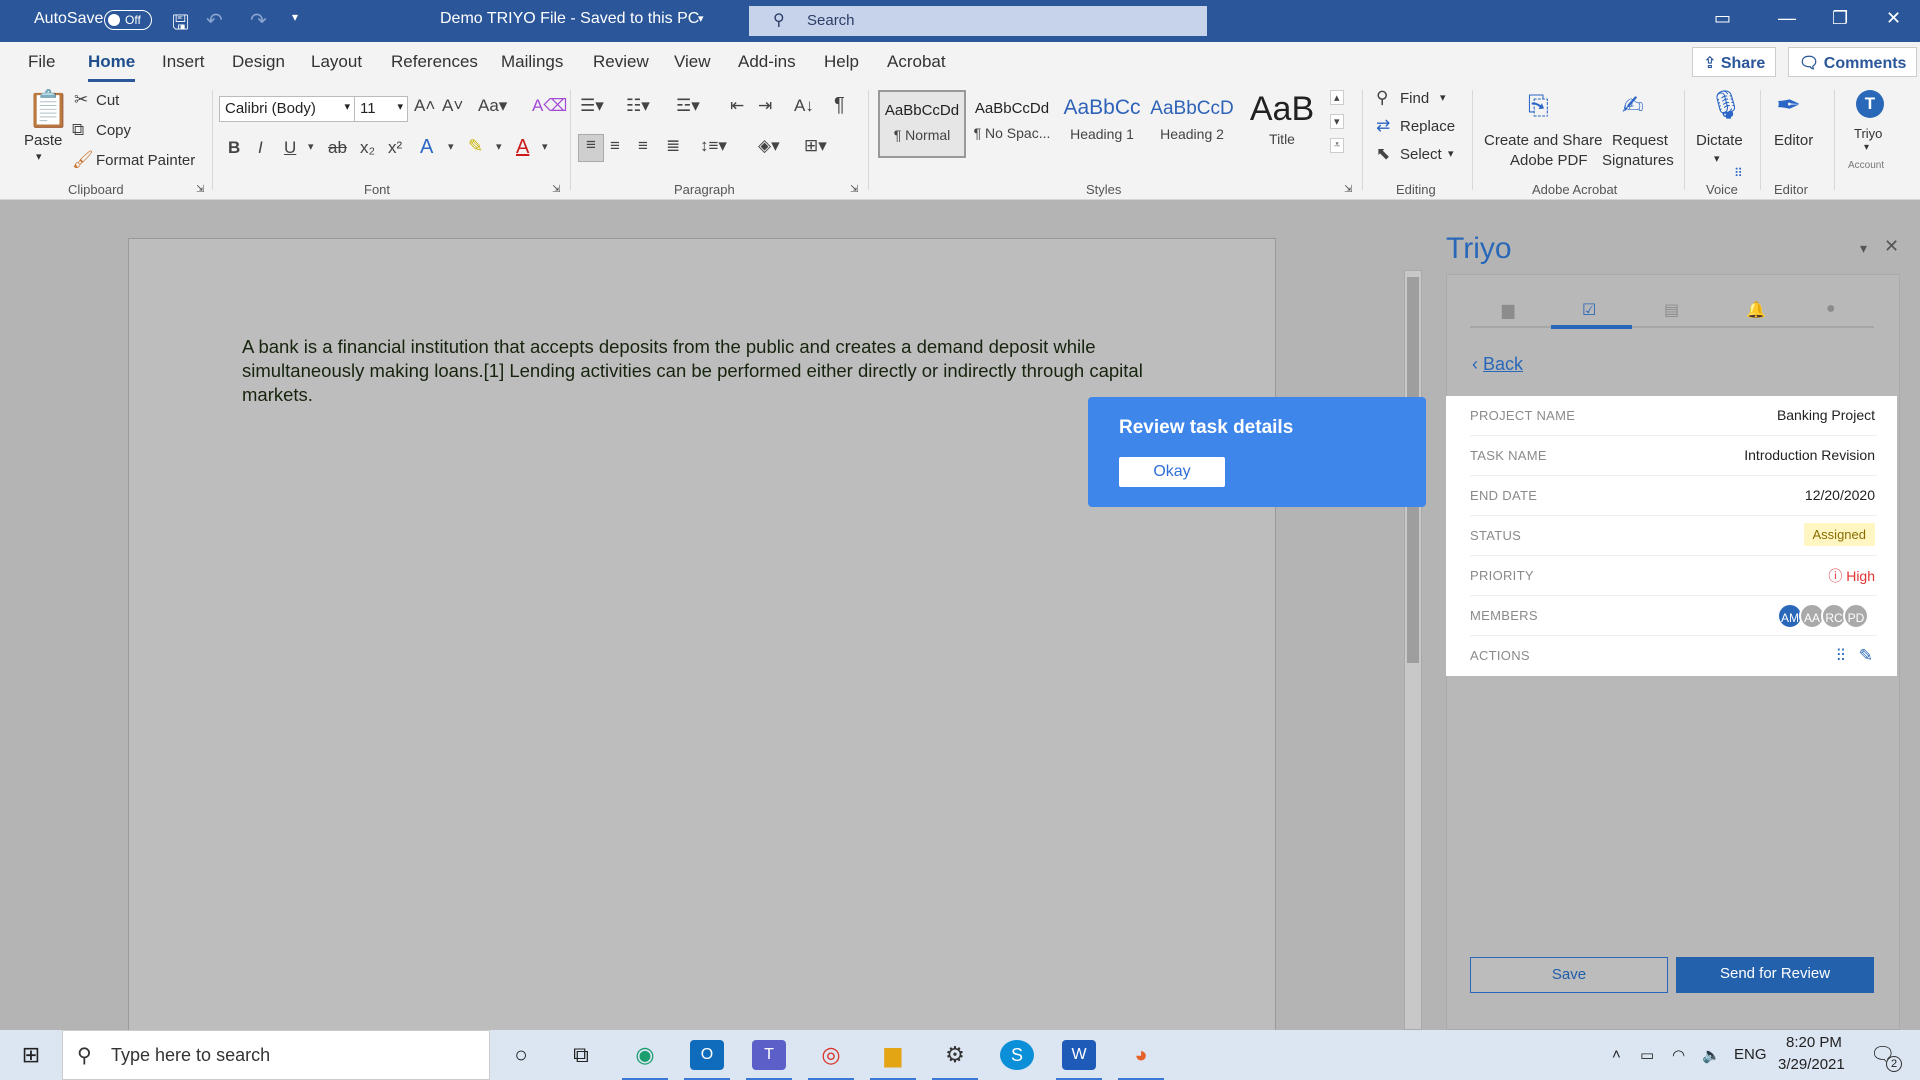  I want to click on font-launcher-icon: ⇲, so click(556, 189).